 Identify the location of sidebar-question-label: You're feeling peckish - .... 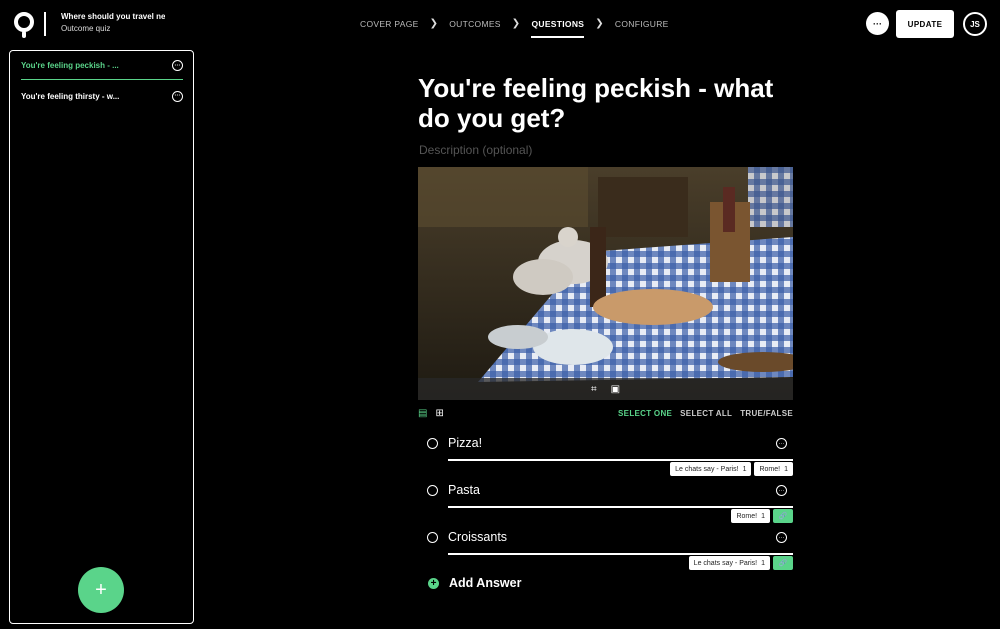
(70, 65).